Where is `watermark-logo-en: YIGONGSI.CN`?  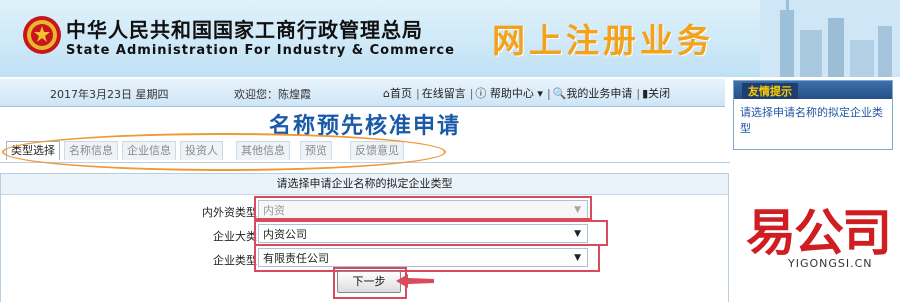 watermark-logo-en: YIGONGSI.CN is located at coordinates (830, 263).